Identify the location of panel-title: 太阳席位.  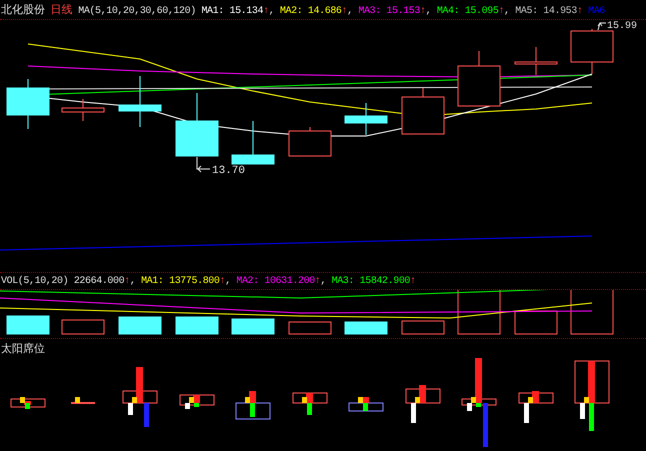
(23, 348).